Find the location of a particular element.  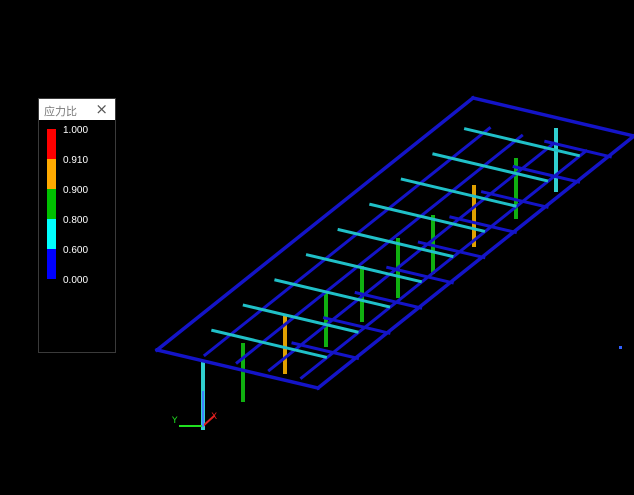

legend-label-6: 0.000 is located at coordinates (76, 280).